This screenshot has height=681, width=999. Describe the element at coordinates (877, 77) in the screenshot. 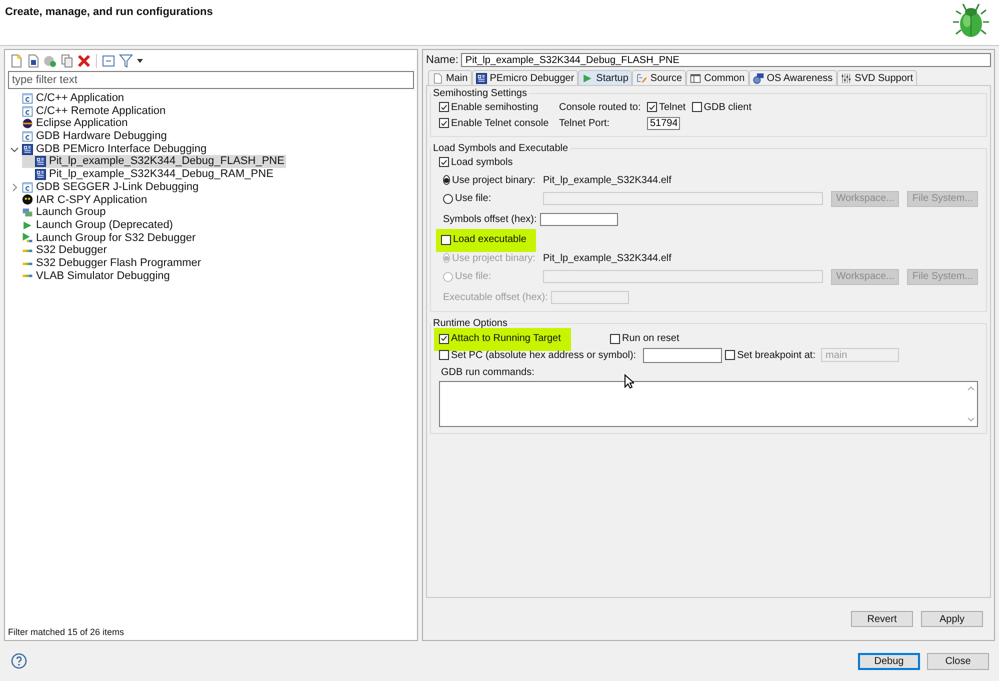

I see `tab: SVD Support` at that location.